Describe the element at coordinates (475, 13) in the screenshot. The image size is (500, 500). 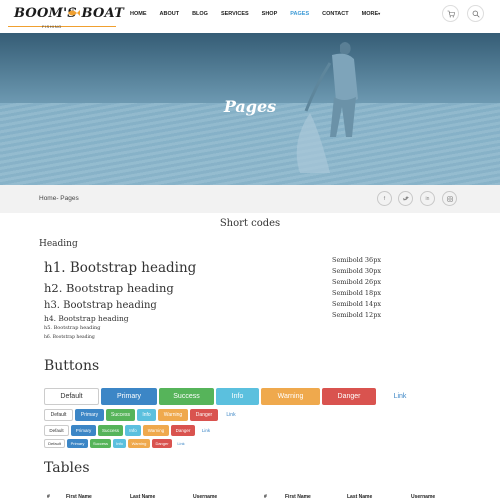
I see `search-icon` at that location.